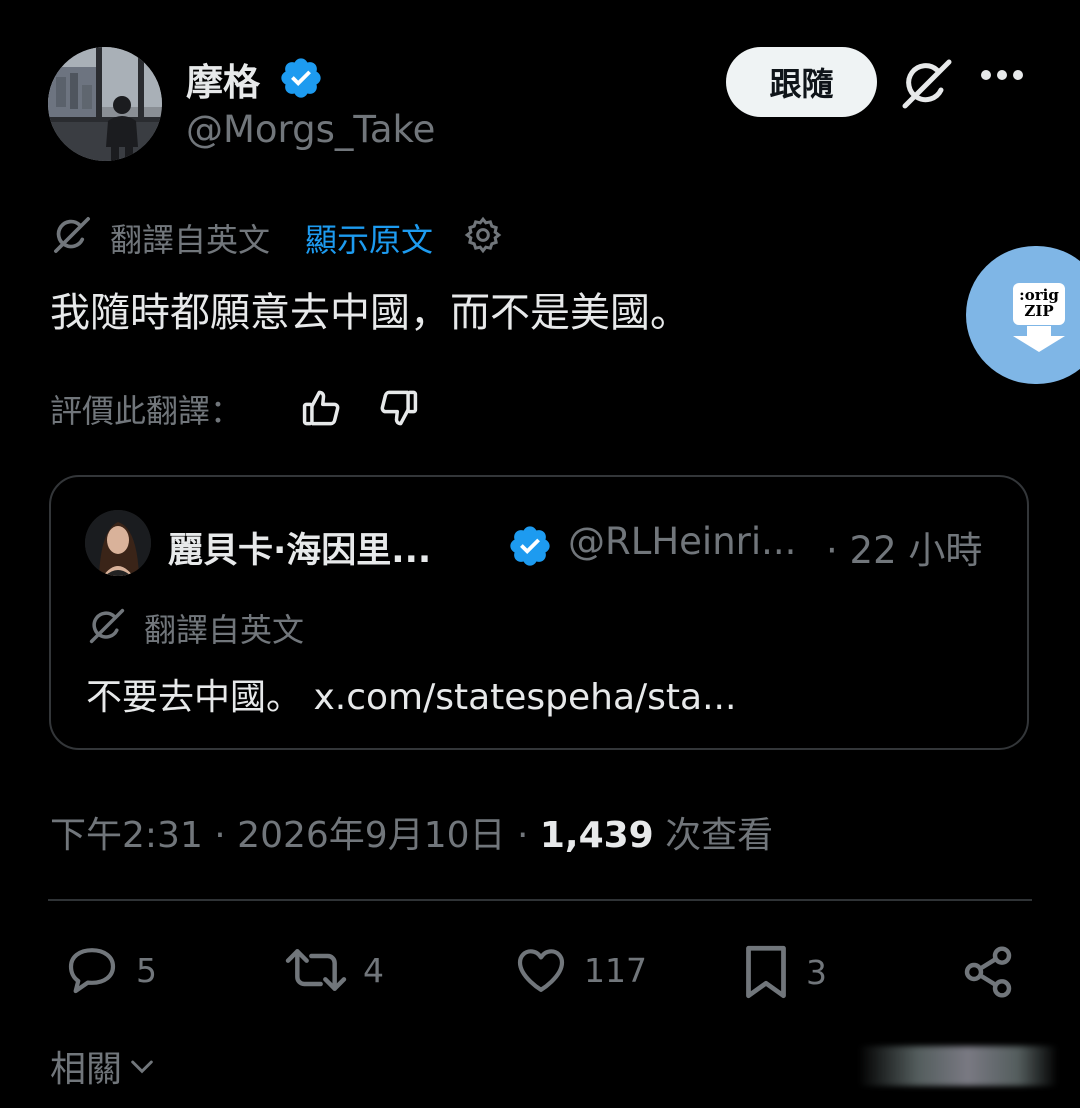 This screenshot has width=1080, height=1108. I want to click on download-arrow-icon, so click(1039, 339).